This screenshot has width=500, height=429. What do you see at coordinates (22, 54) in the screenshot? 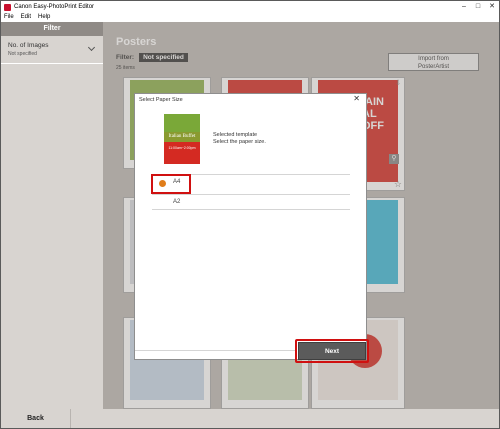
I see `filter-value: Not specified` at bounding box center [22, 54].